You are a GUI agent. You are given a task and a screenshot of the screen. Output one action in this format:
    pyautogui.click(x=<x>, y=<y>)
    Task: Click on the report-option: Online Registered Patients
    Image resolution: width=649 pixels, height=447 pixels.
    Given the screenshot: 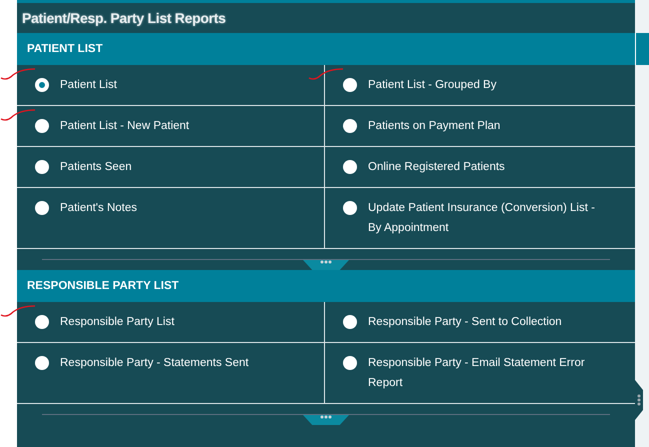 What is the action you would take?
    pyautogui.click(x=480, y=167)
    